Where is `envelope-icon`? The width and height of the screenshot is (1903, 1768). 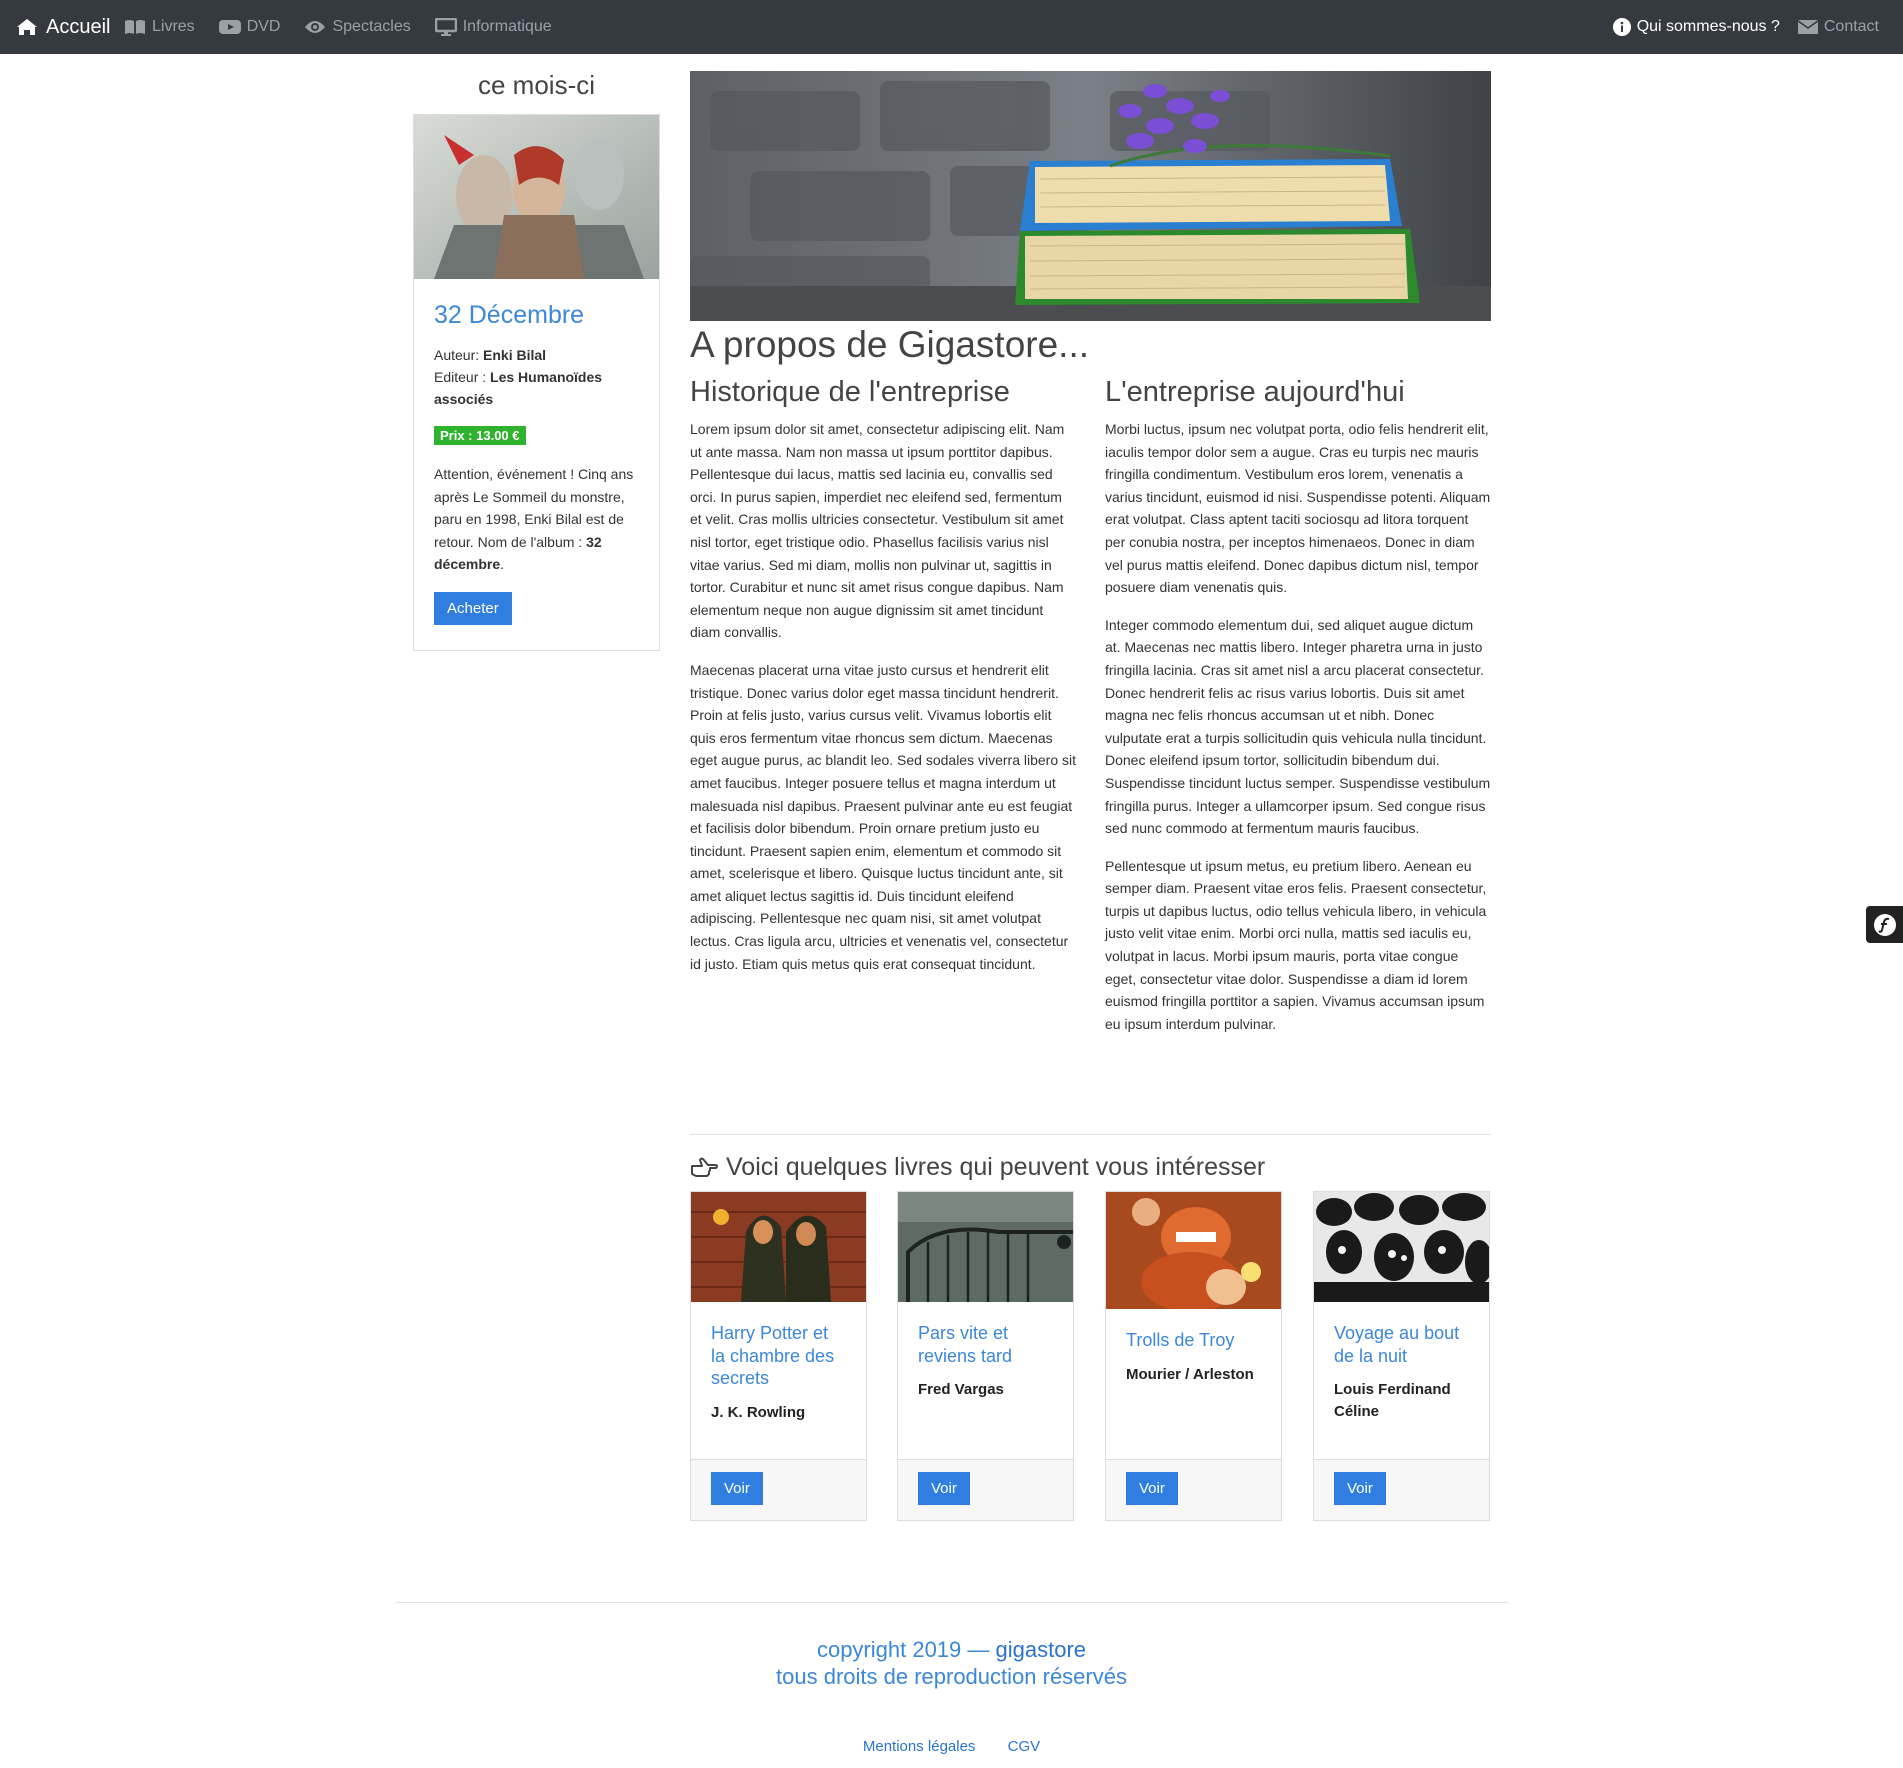
envelope-icon is located at coordinates (1807, 27).